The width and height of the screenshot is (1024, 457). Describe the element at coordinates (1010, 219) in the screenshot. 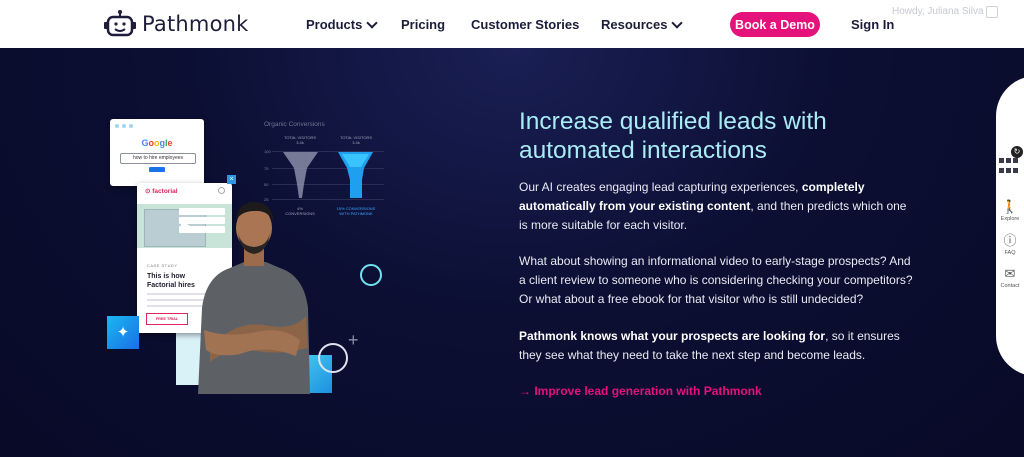

I see `sidebar-item-label: Explore` at that location.